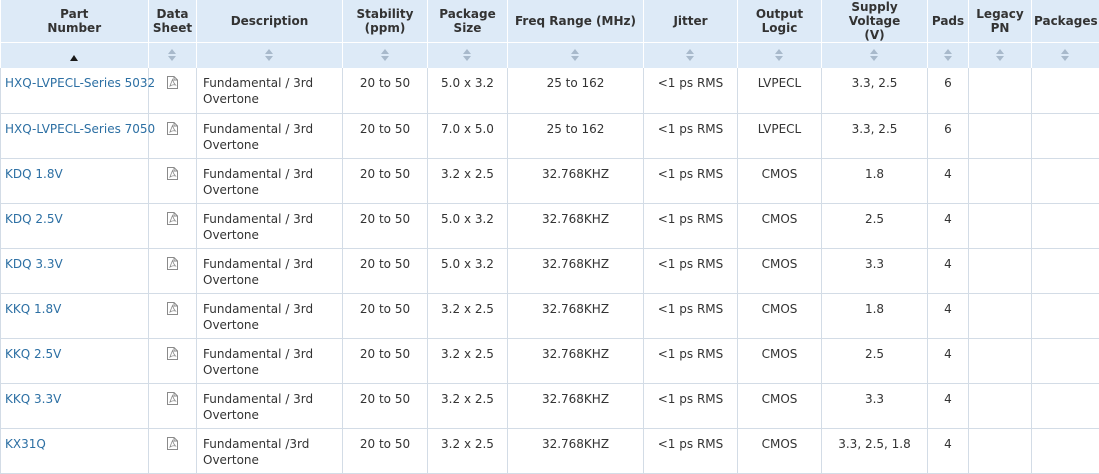 The width and height of the screenshot is (1099, 474). Describe the element at coordinates (80, 83) in the screenshot. I see `part-number-link: HXQ-LVPECL-Series 5032` at that location.